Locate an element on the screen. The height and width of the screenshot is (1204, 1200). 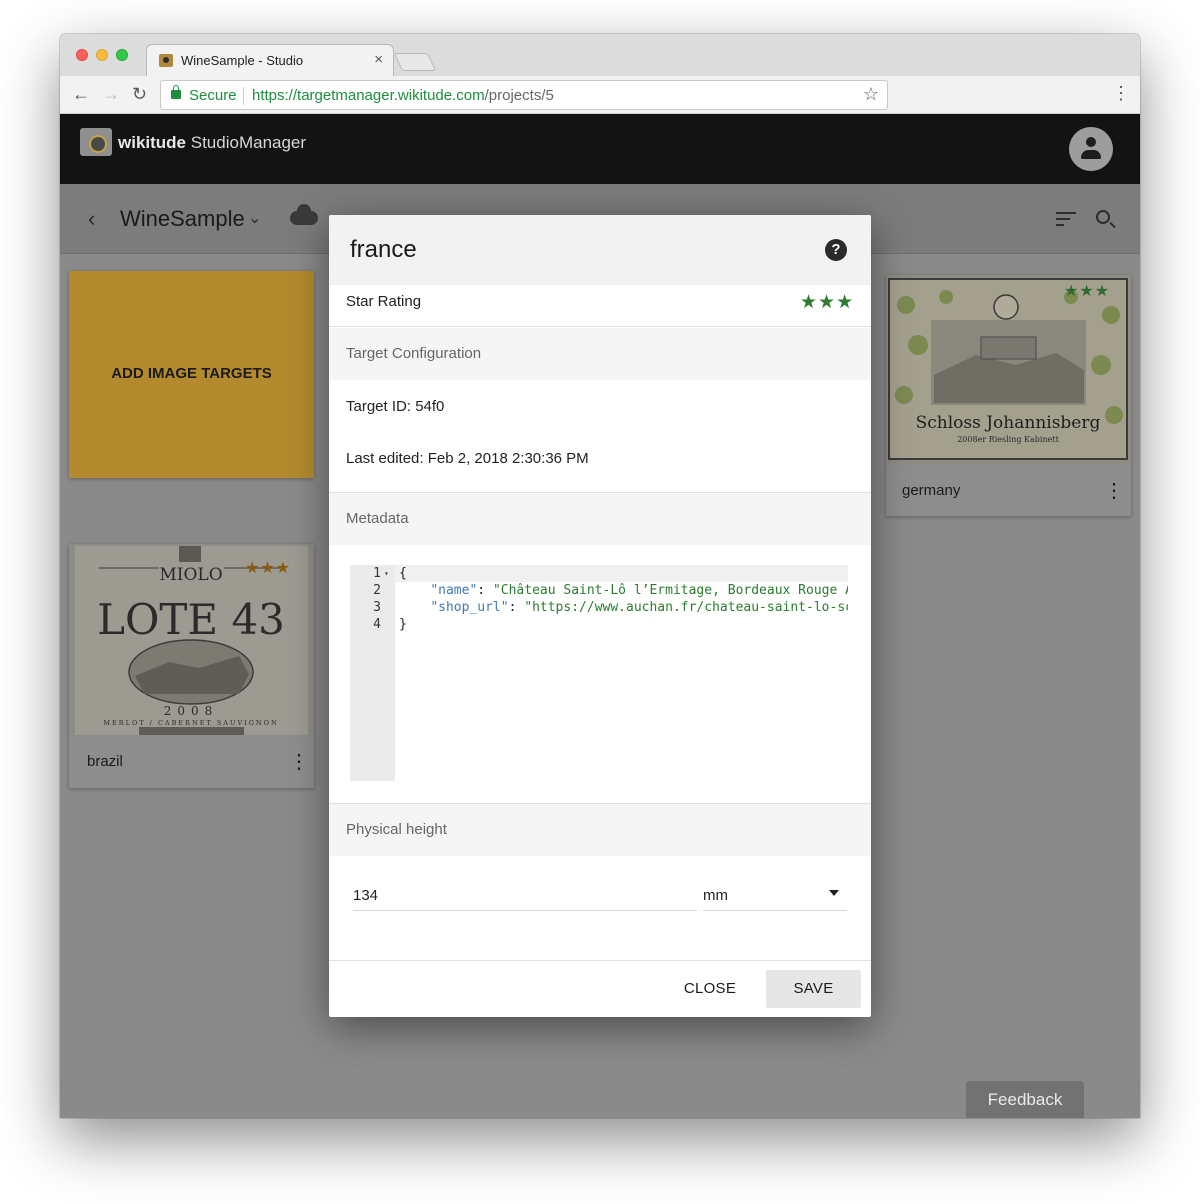
json-key-name: "name" is located at coordinates (454, 590).